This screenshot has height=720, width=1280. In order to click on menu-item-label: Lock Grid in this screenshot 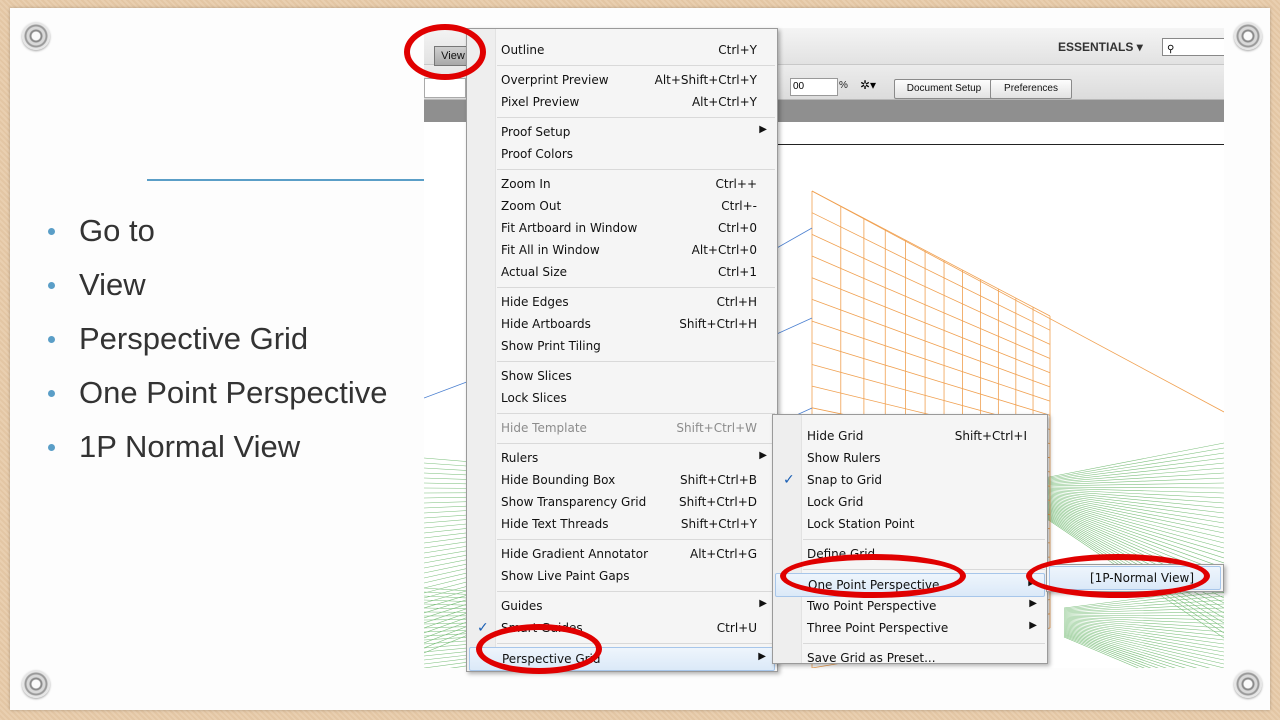, I will do `click(835, 502)`.